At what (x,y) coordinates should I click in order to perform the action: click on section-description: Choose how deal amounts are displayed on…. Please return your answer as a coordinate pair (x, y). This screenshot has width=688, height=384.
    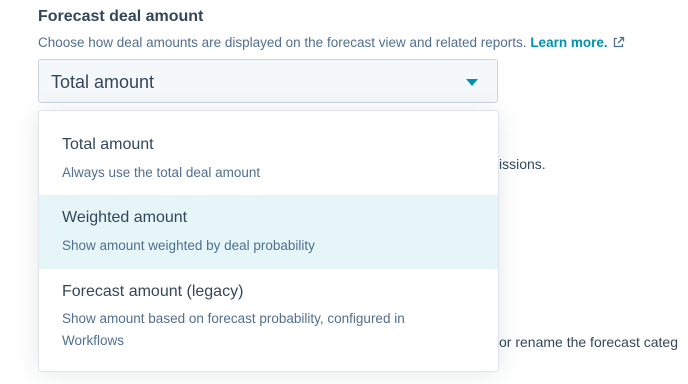
    Looking at the image, I should click on (331, 42).